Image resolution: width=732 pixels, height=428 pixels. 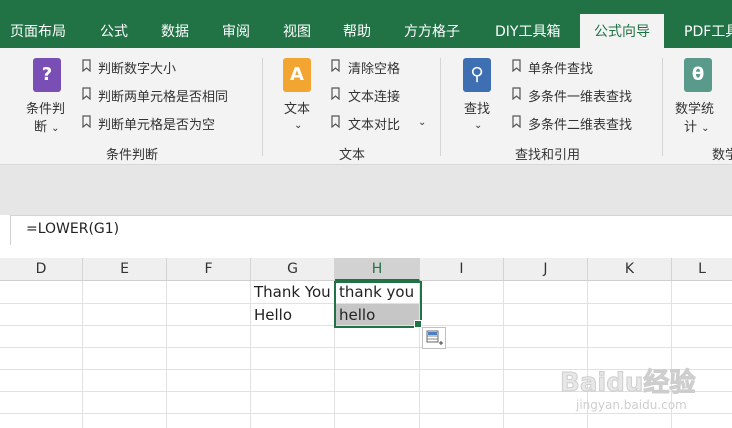 What do you see at coordinates (698, 75) in the screenshot?
I see `theta-book-icon: θ` at bounding box center [698, 75].